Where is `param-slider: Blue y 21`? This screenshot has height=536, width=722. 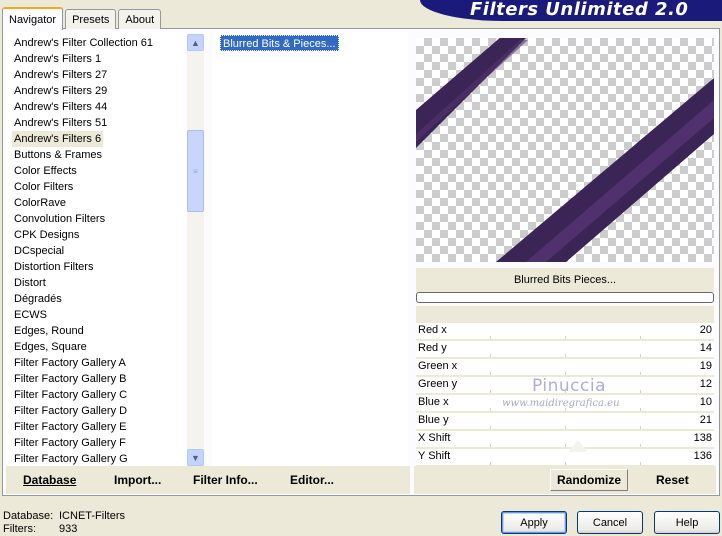
param-slider: Blue y 21 is located at coordinates (565, 421).